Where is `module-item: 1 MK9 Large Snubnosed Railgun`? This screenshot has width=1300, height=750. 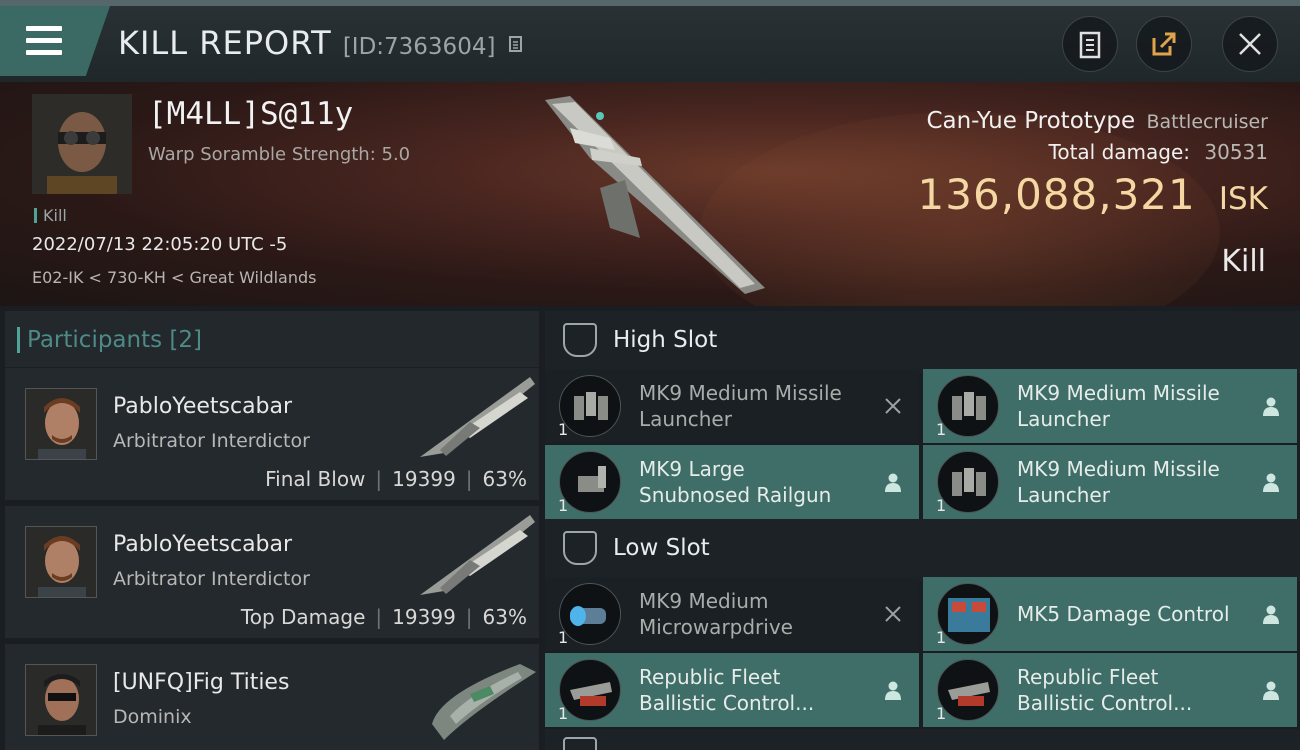
module-item: 1 MK9 Large Snubnosed Railgun is located at coordinates (732, 482).